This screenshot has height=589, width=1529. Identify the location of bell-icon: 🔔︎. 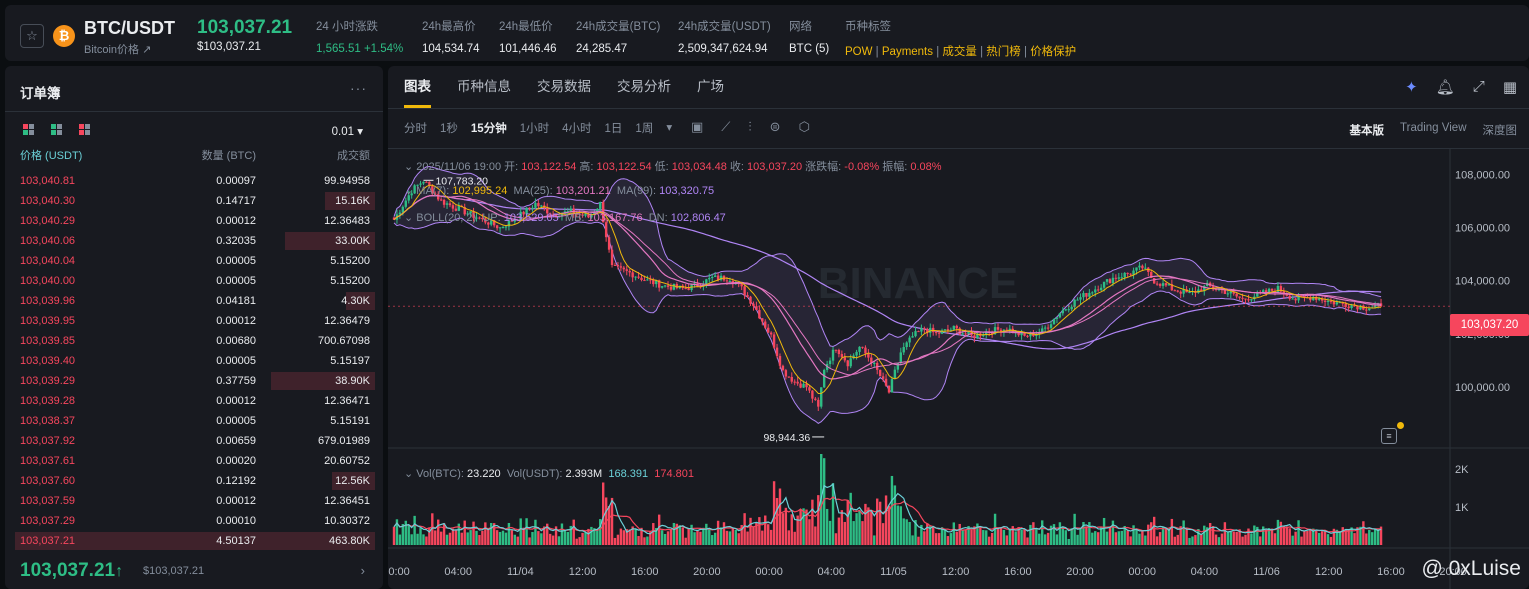
(1445, 87).